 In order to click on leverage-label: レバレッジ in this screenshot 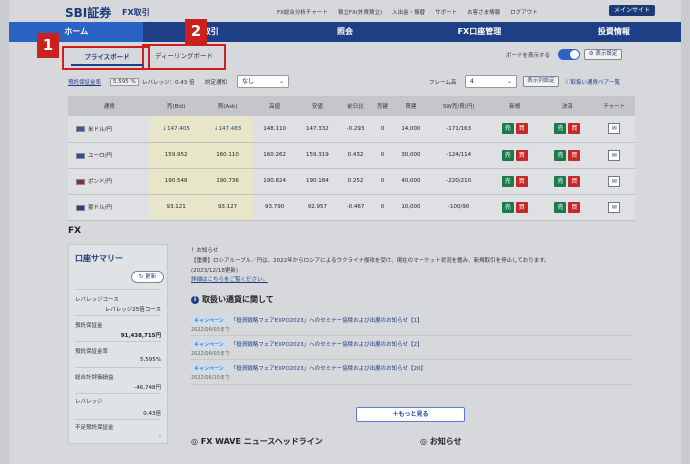, I will do `click(89, 402)`.